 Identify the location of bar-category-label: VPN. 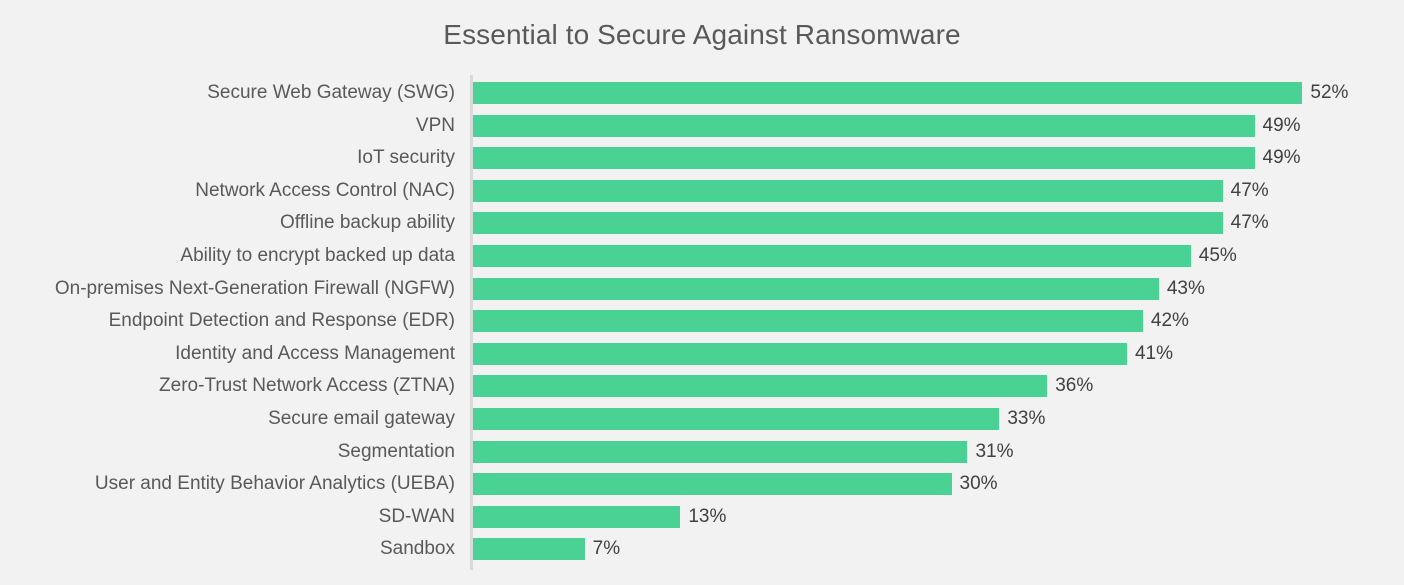
(435, 125).